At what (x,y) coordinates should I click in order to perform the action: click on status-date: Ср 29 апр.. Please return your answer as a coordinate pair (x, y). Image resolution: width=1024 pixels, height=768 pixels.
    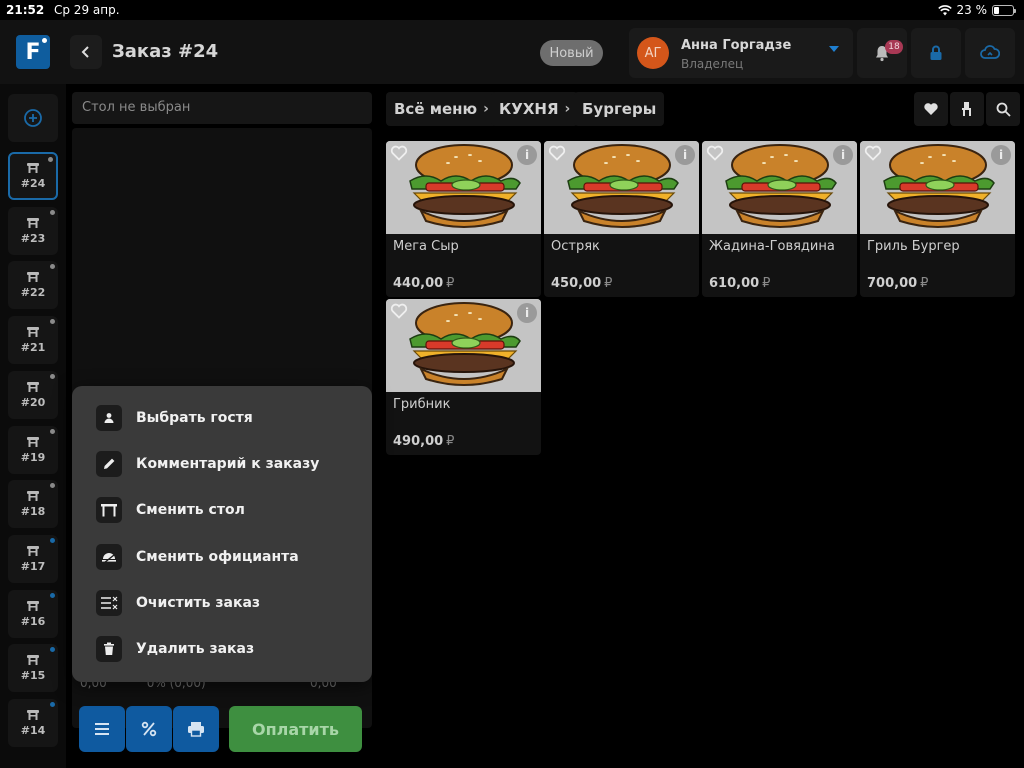
    Looking at the image, I should click on (87, 10).